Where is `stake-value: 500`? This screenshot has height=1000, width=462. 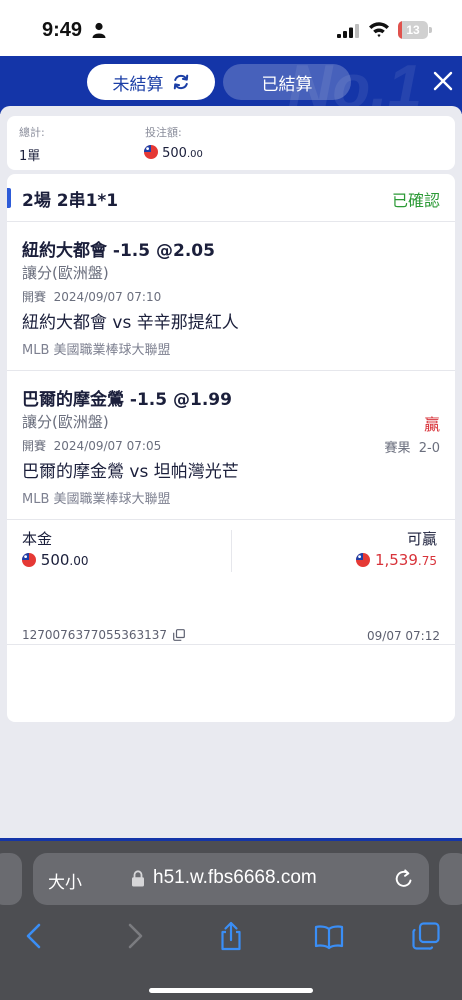
stake-value: 500 is located at coordinates (174, 153).